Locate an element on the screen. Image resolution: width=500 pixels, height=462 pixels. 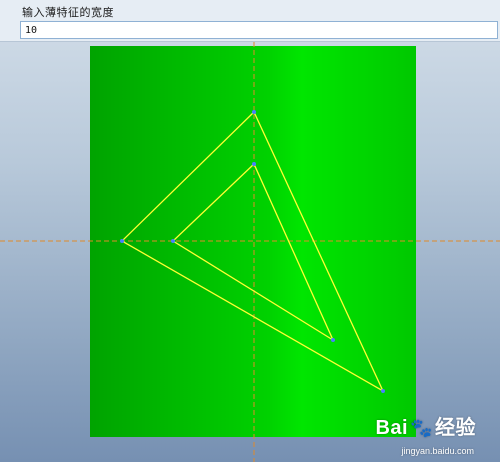
watermark-url: jingyan.baidu.com is located at coordinates (437, 451).